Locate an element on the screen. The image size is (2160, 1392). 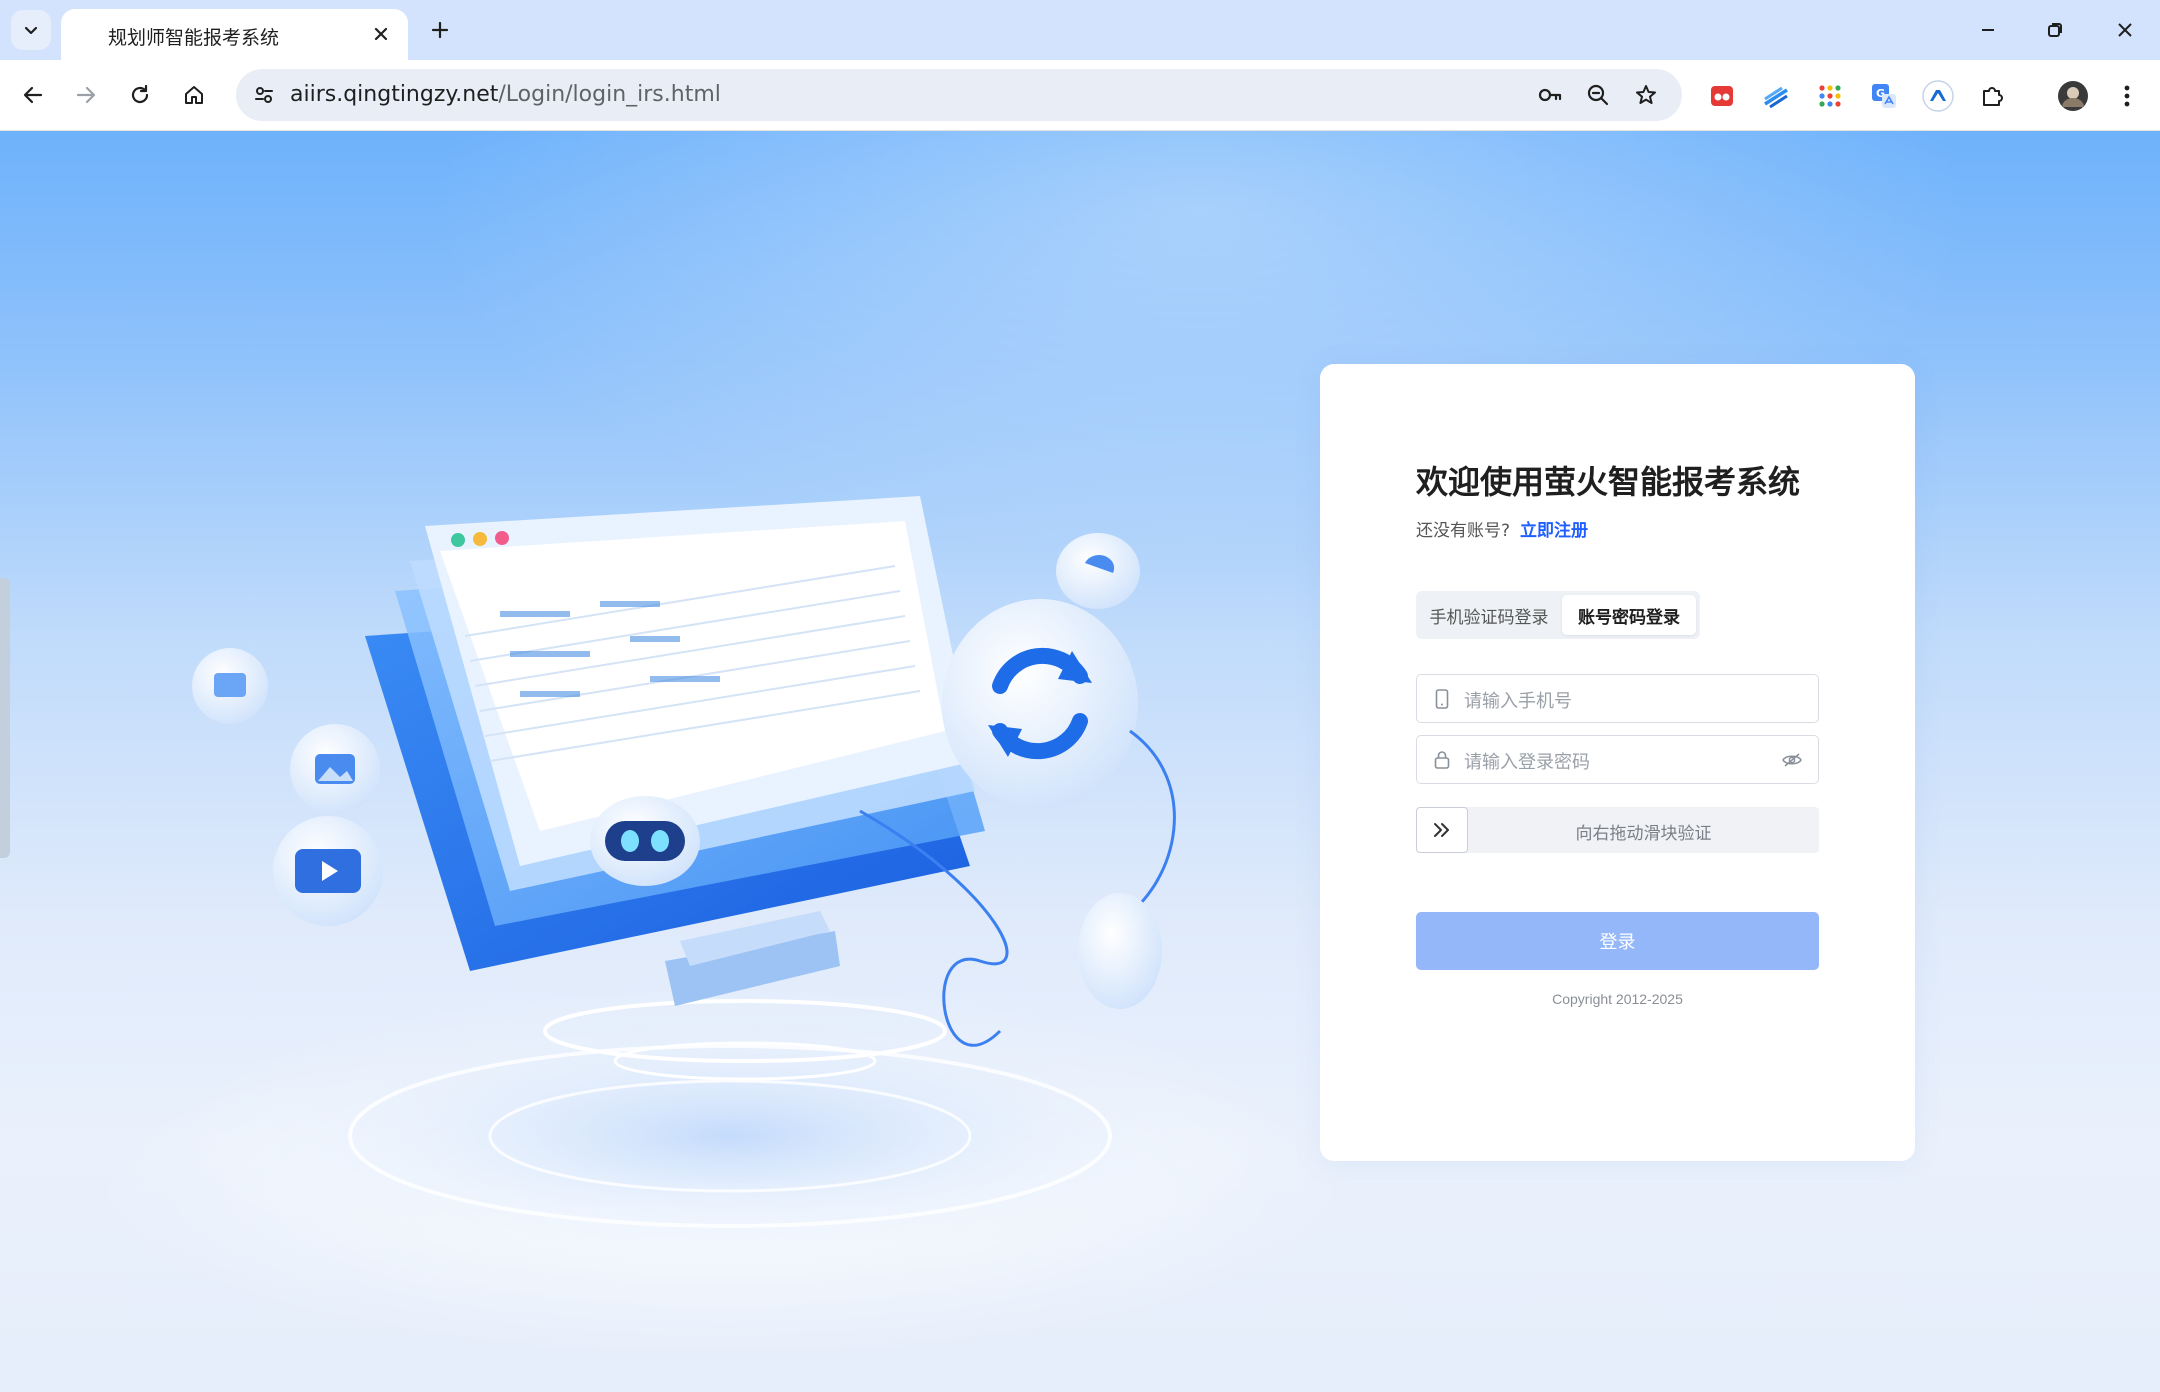
slider-handle is located at coordinates (1442, 830).